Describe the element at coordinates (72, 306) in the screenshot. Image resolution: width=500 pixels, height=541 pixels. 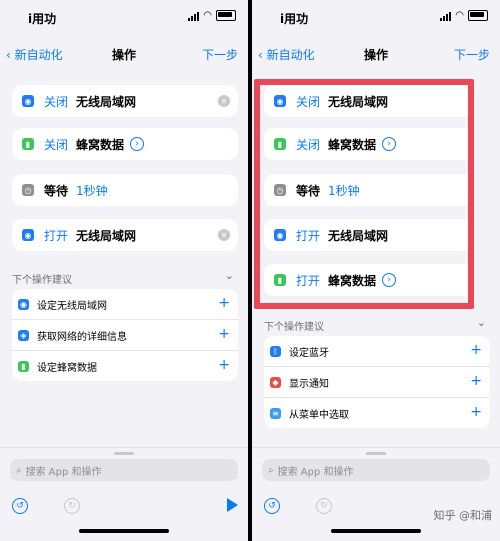
I see `suggestion-label: 设定无线局域网` at that location.